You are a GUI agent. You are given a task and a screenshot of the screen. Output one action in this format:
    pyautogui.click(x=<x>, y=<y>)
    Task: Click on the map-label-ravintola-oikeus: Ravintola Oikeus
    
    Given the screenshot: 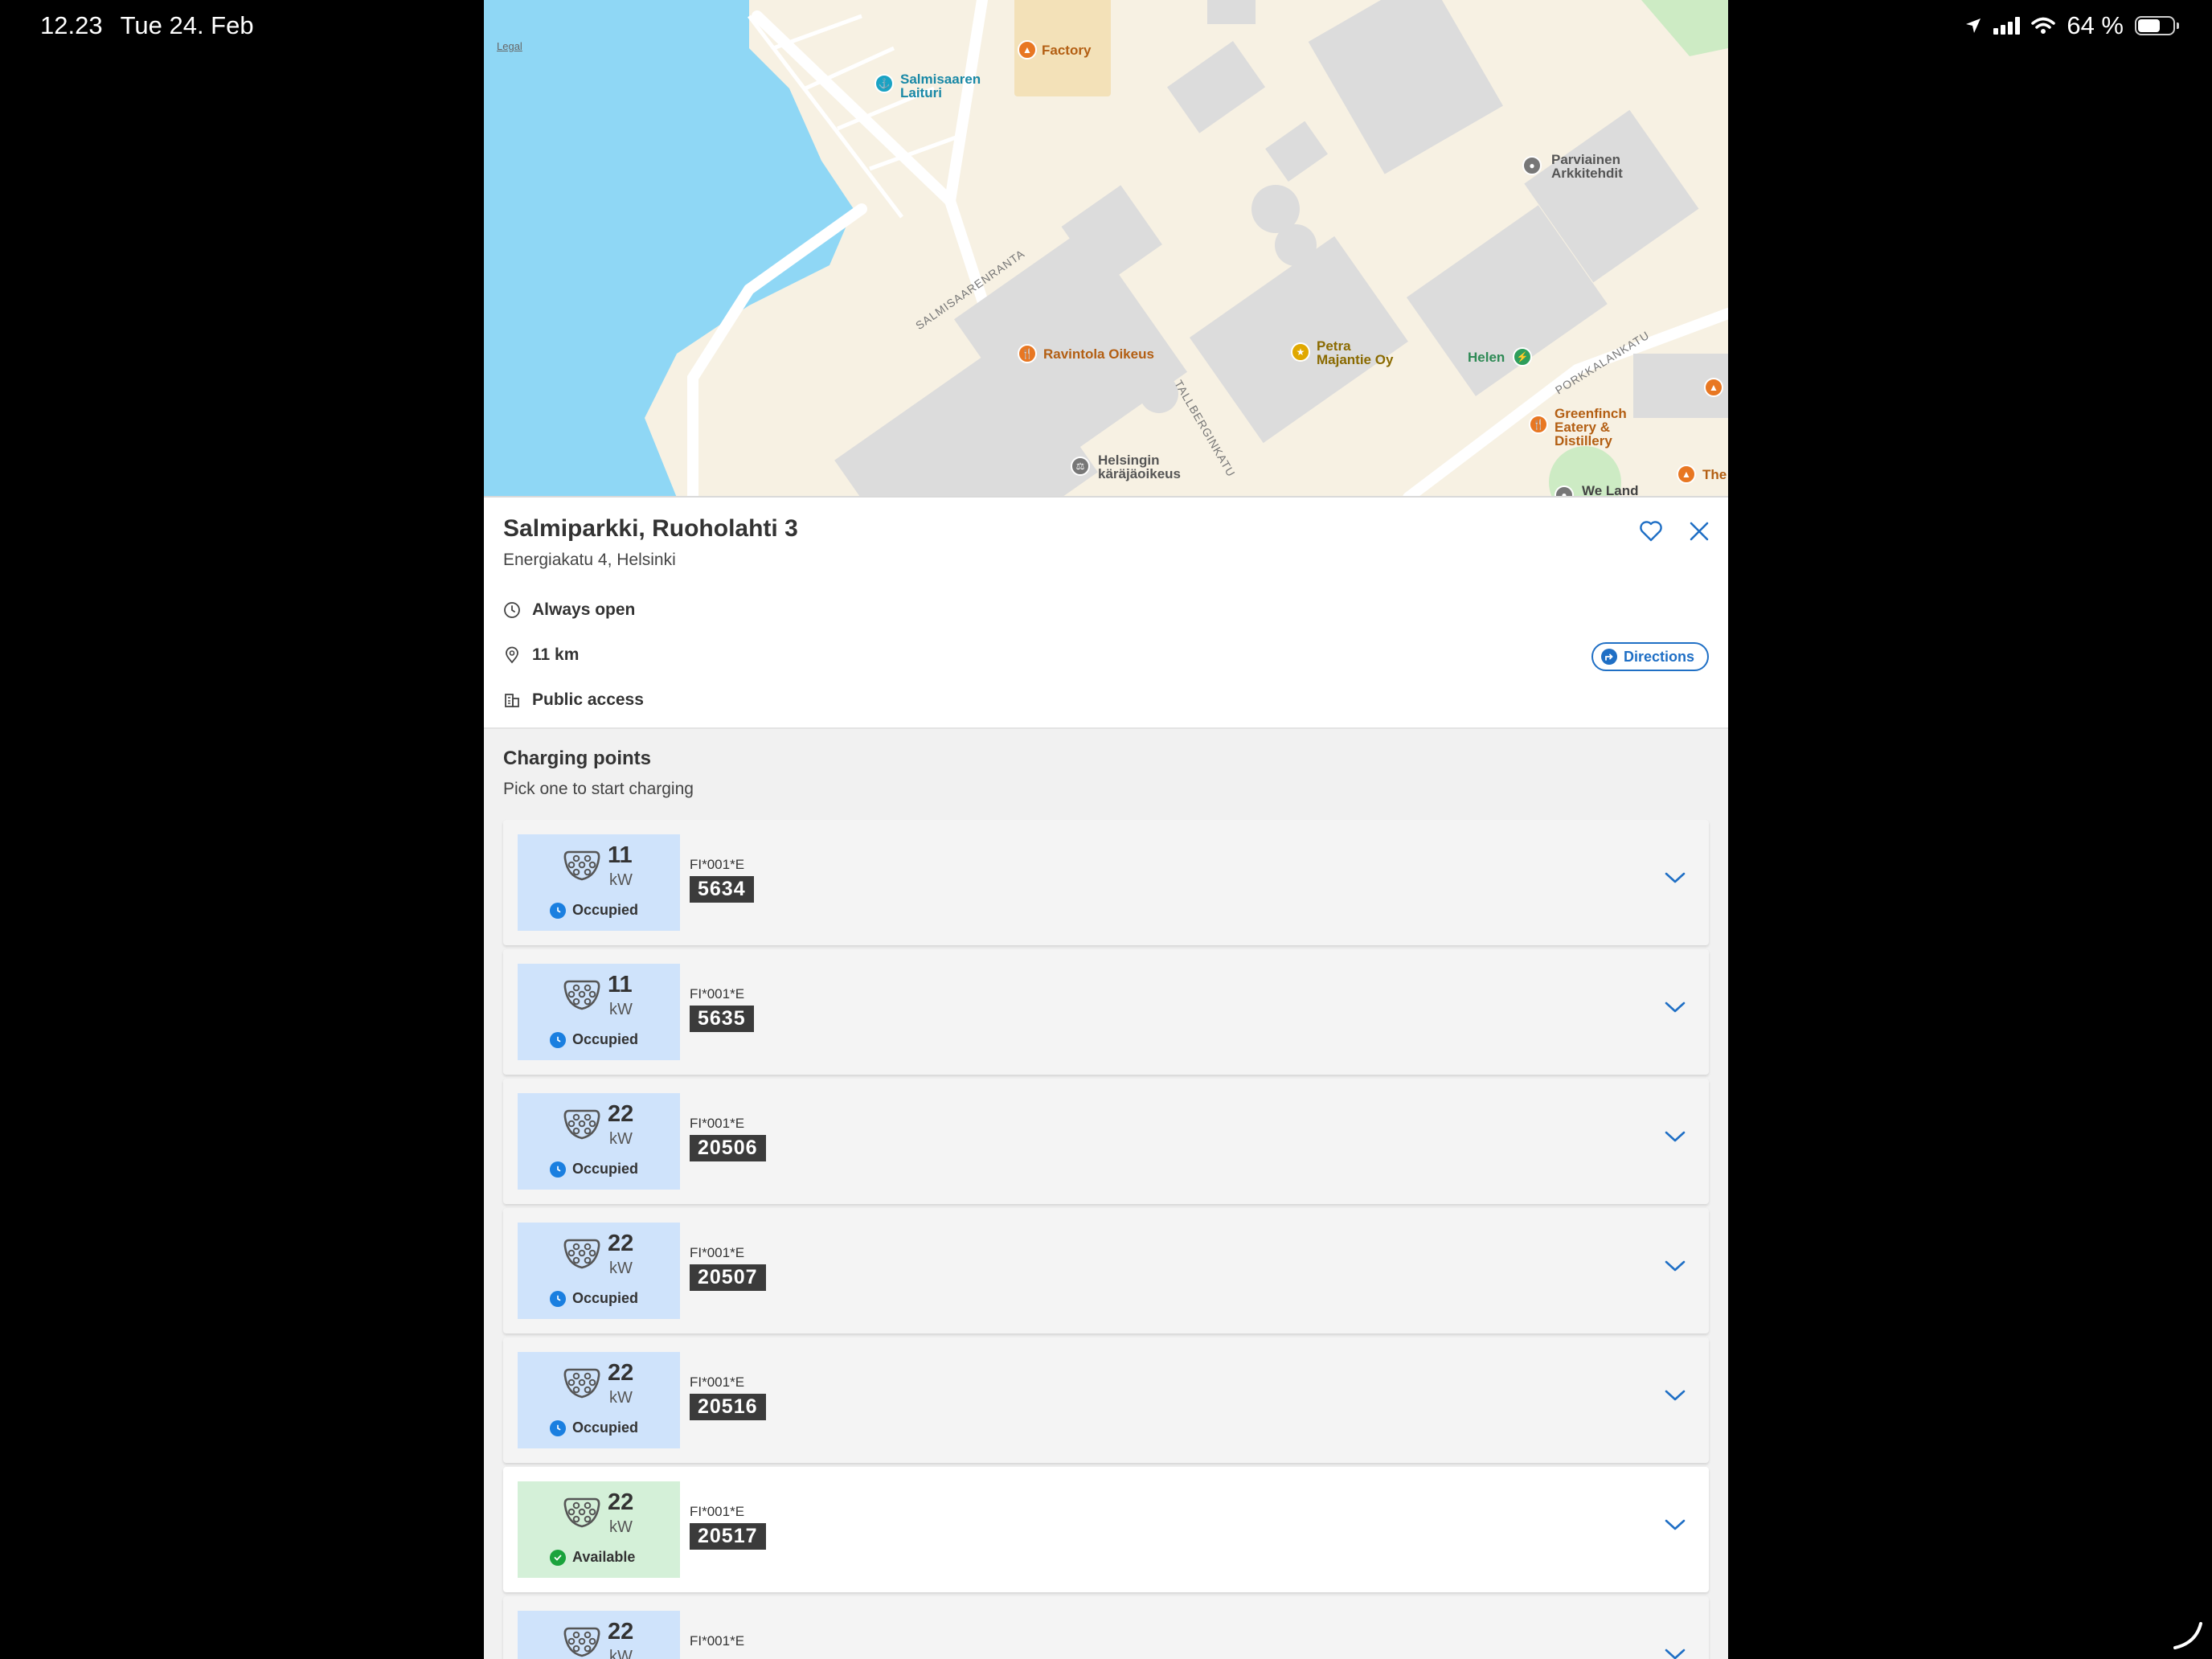 What is the action you would take?
    pyautogui.click(x=1098, y=354)
    